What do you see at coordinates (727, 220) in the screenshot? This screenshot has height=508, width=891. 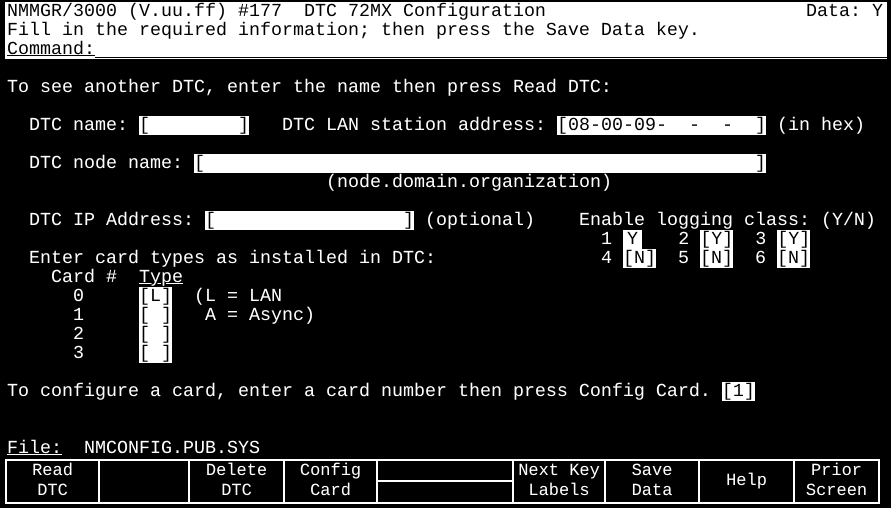 I see `logging-label: Enable logging class: (Y/N)` at bounding box center [727, 220].